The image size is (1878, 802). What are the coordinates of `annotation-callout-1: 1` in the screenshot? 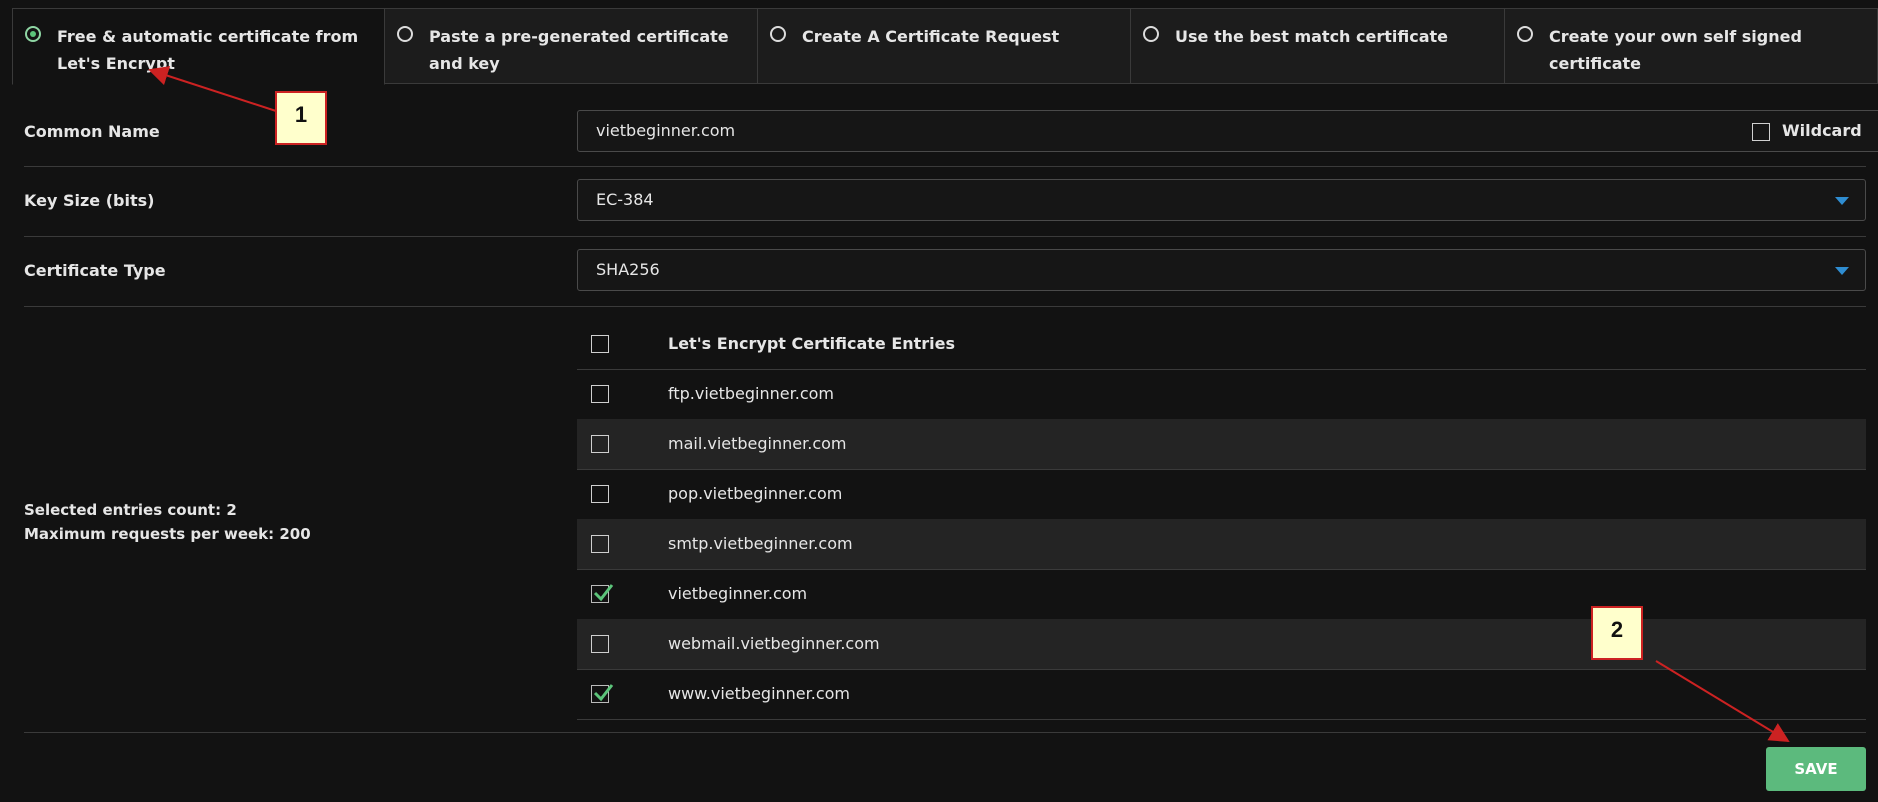 It's located at (301, 118).